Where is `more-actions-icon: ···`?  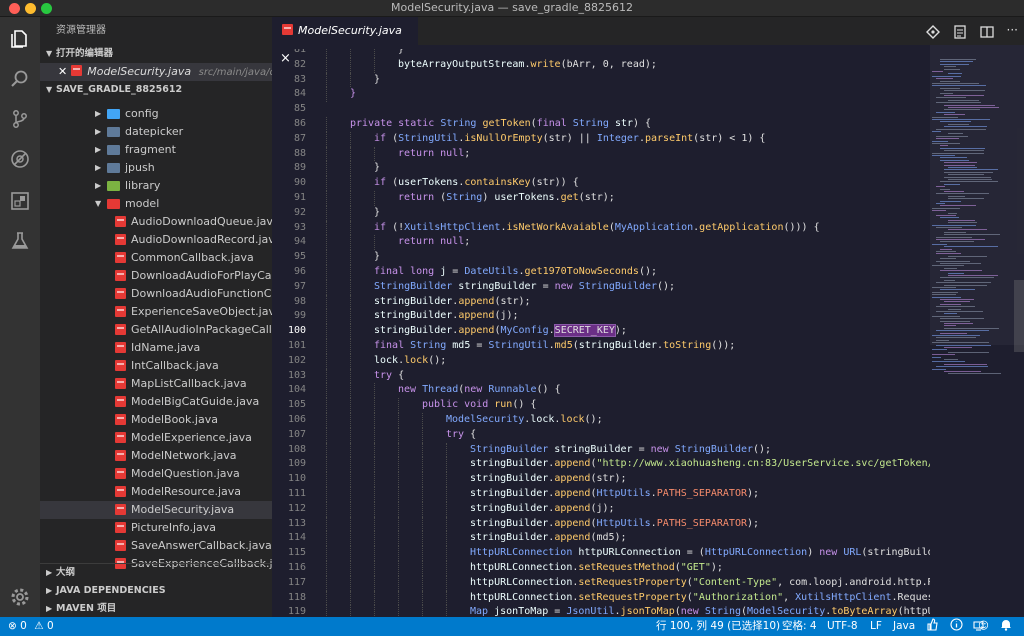 more-actions-icon: ··· is located at coordinates (1012, 33).